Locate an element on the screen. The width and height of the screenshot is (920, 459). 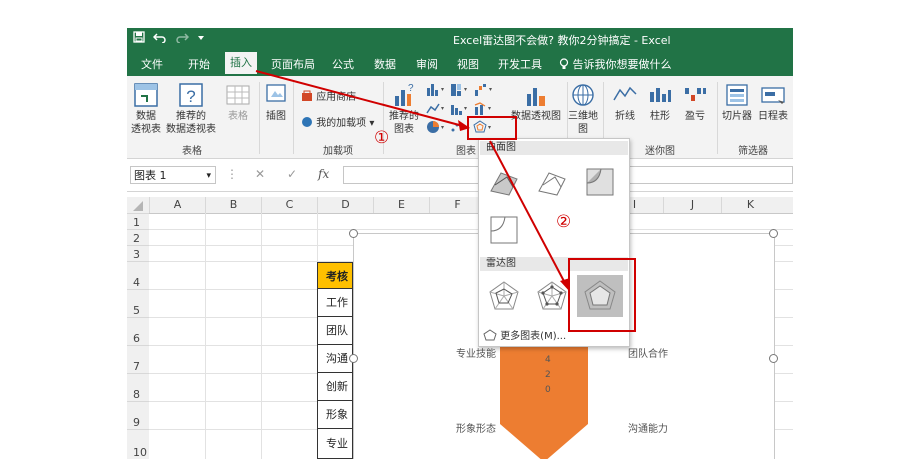
hierarchy-chart-icon is located at coordinates (460, 89).